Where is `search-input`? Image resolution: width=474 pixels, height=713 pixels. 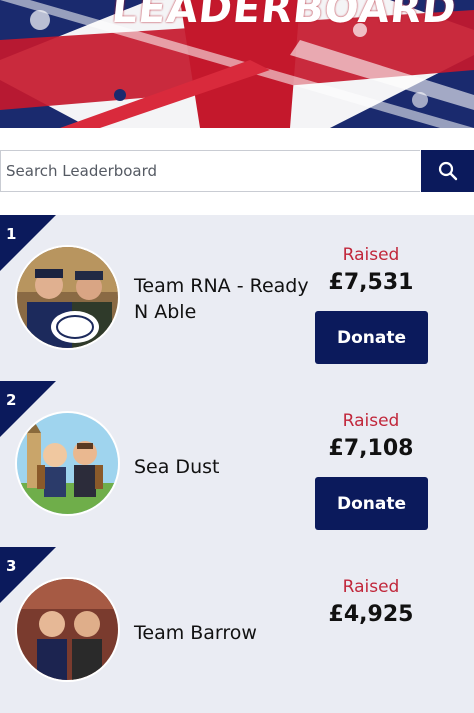 search-input is located at coordinates (210, 171).